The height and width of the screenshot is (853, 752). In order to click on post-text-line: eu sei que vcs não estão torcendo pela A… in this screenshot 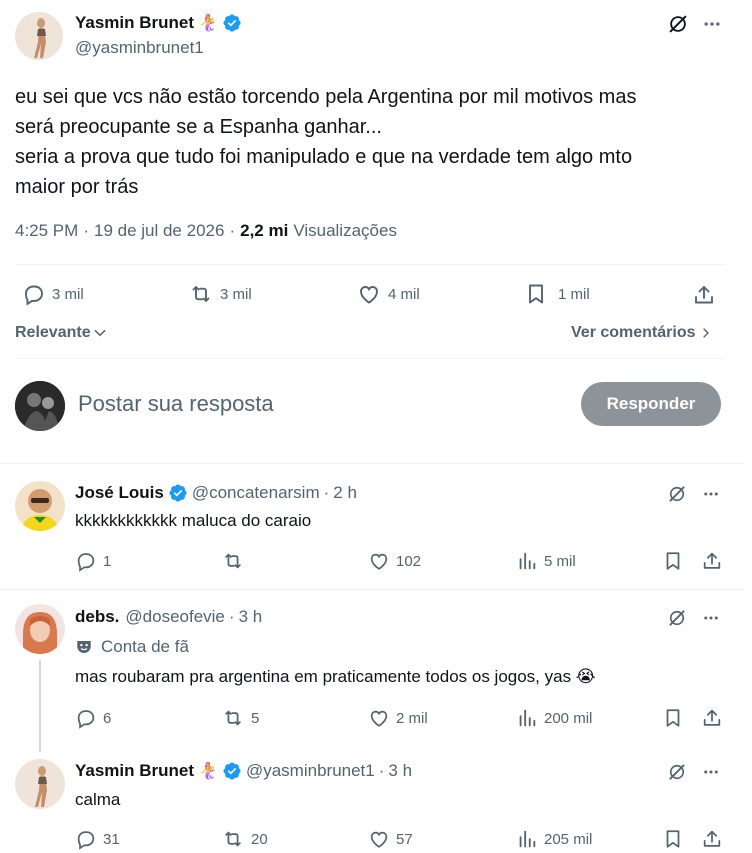, I will do `click(326, 97)`.